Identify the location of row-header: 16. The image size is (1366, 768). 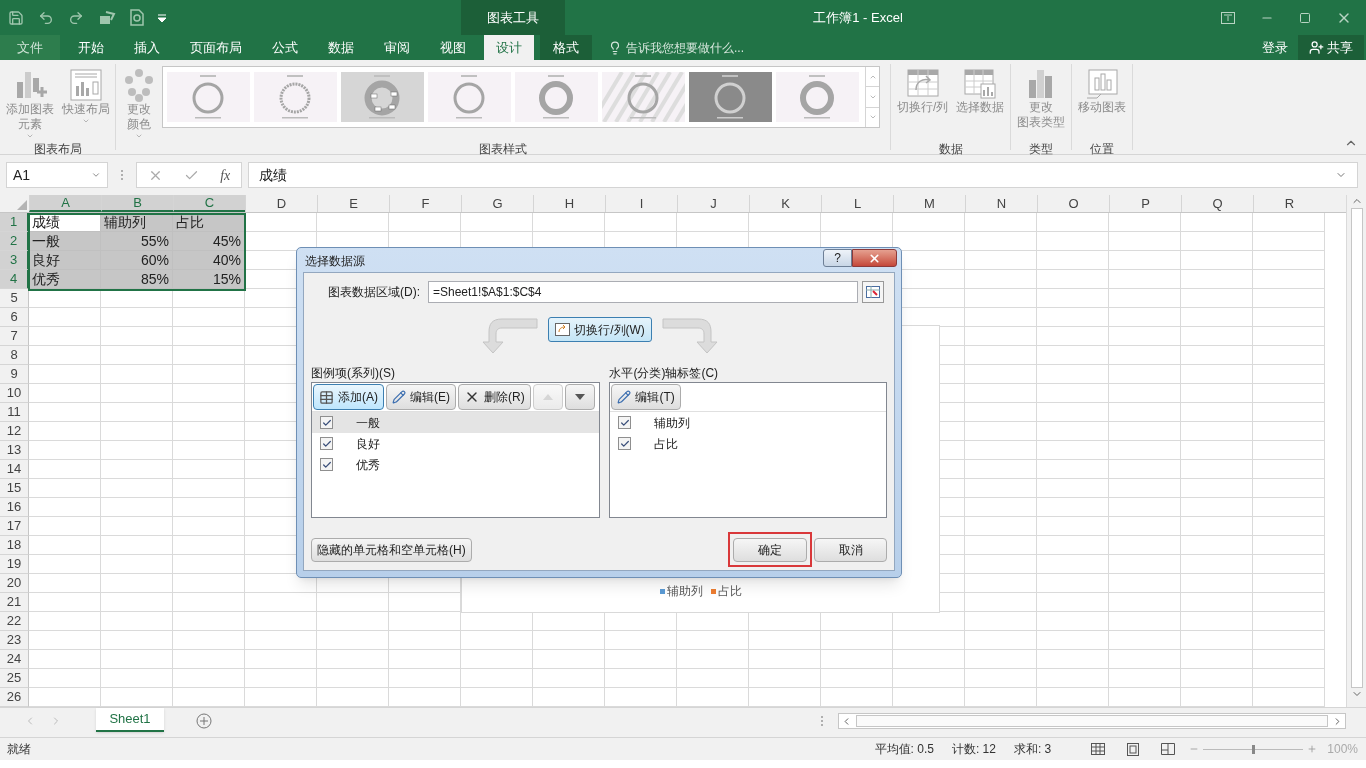
(14, 507).